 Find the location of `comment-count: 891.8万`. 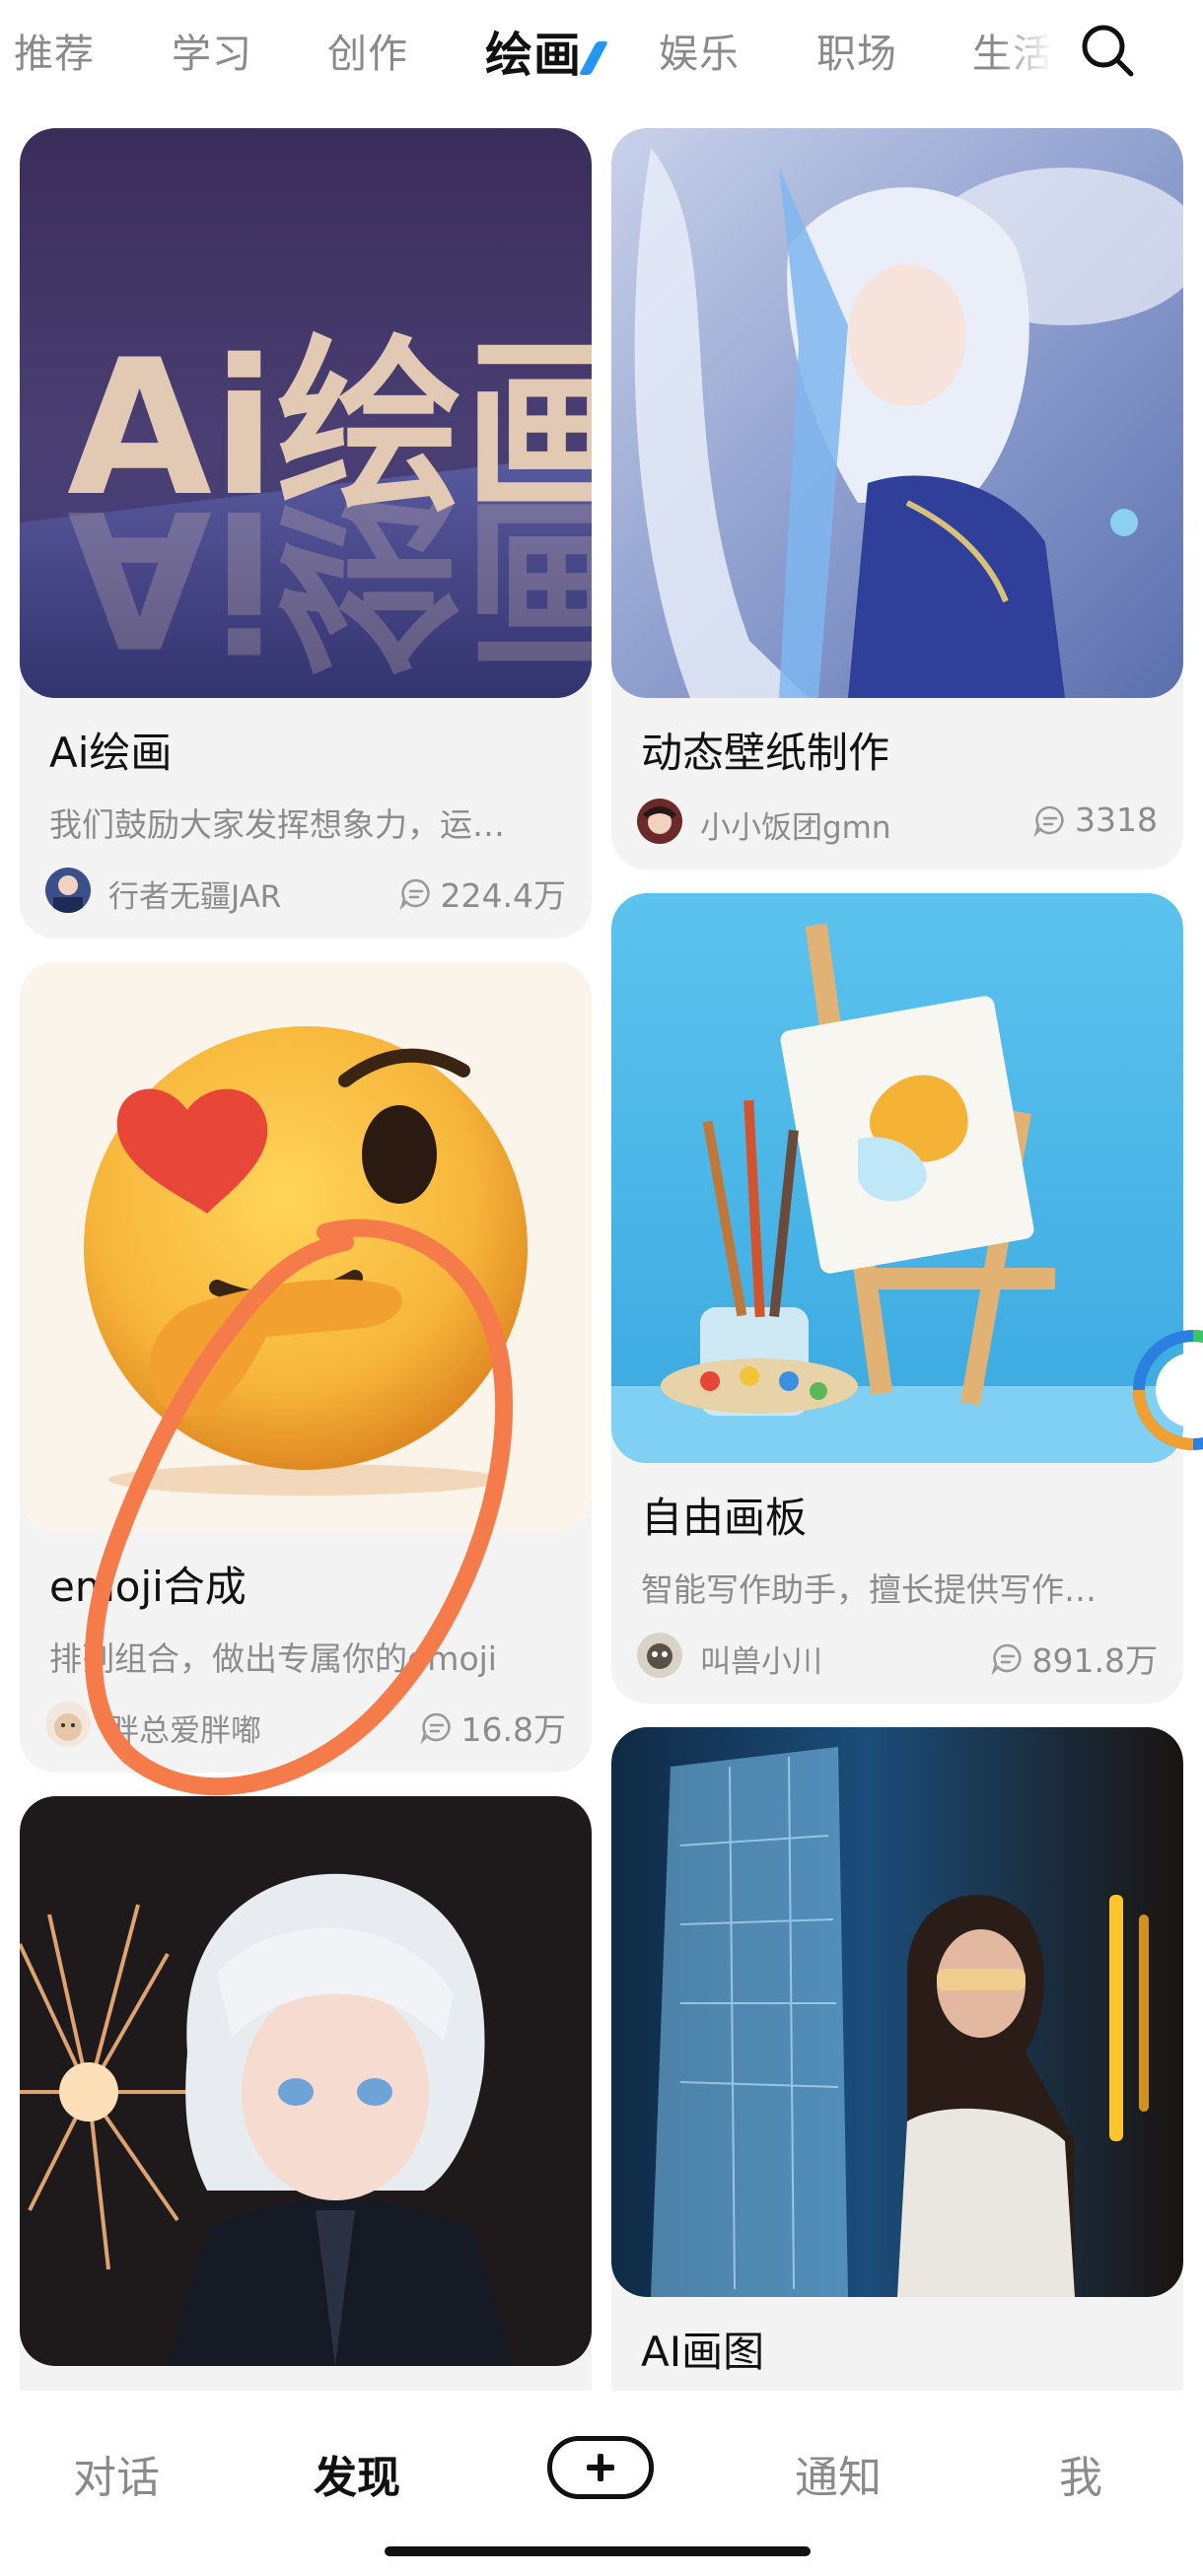

comment-count: 891.8万 is located at coordinates (1074, 1658).